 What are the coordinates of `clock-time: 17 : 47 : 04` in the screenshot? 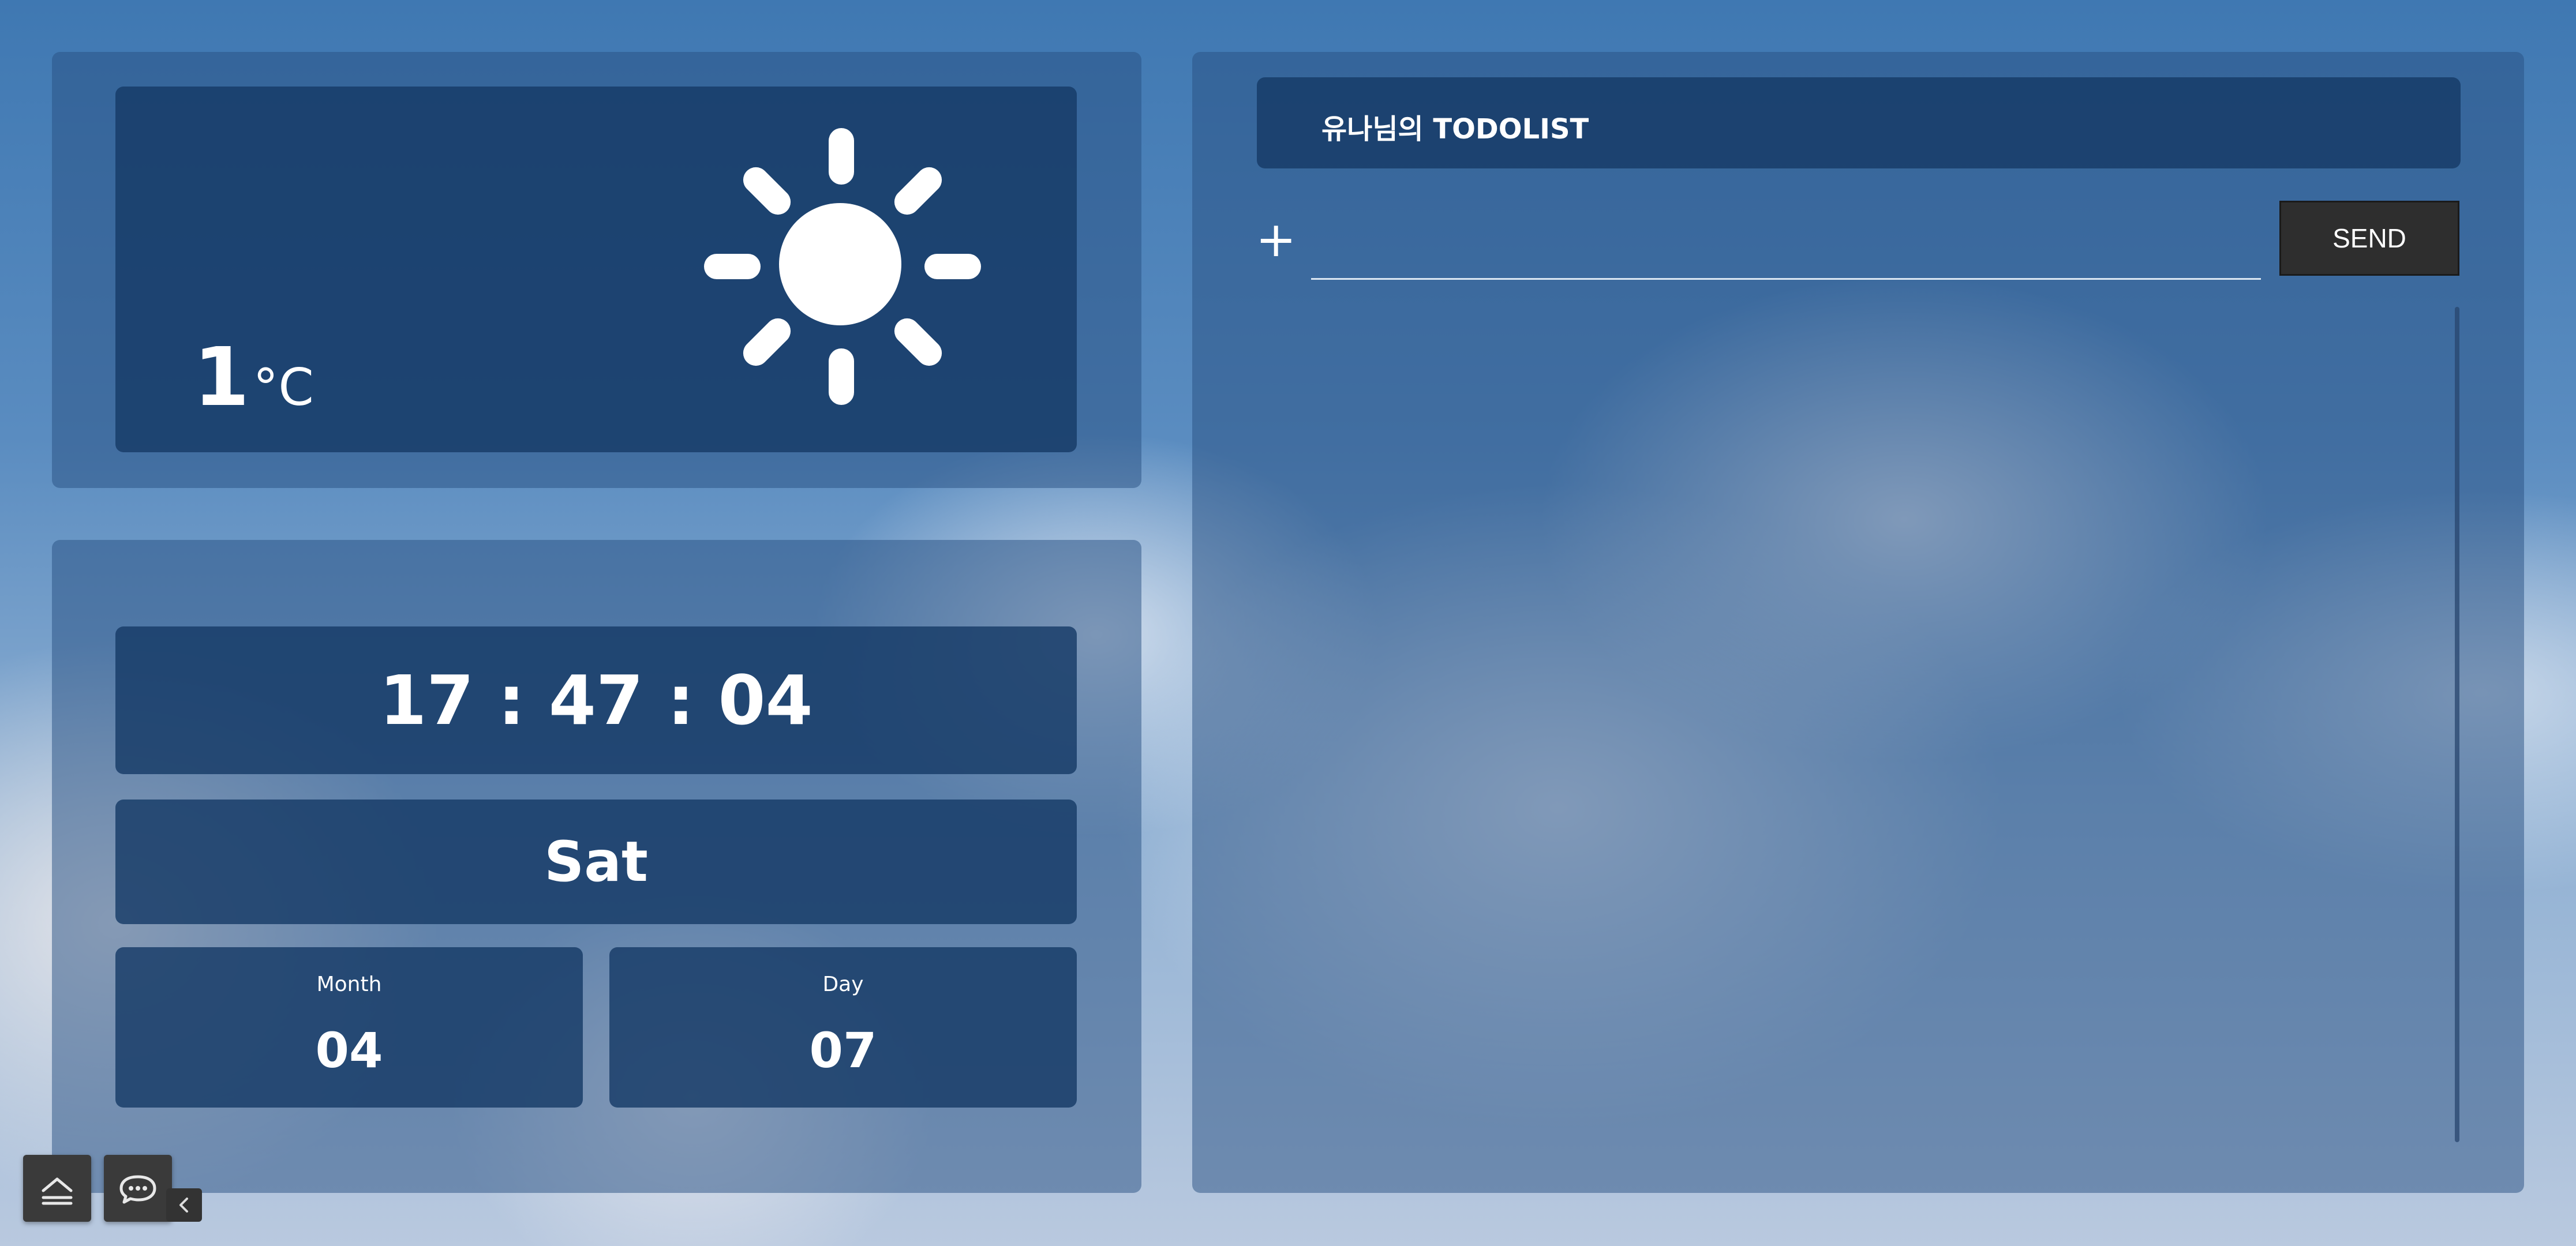 It's located at (596, 700).